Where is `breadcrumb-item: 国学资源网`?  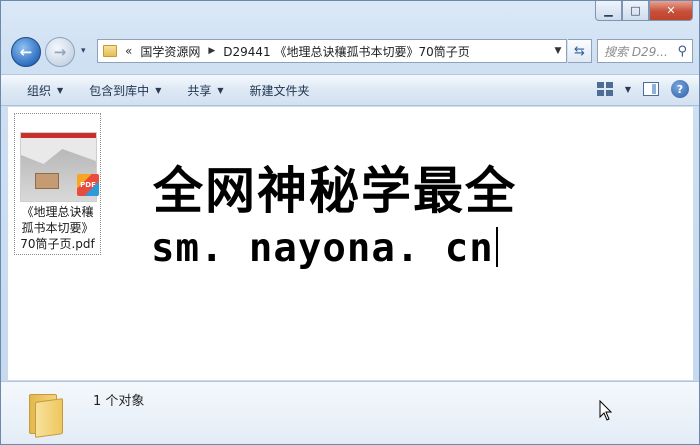
breadcrumb-item: 国学资源网 is located at coordinates (170, 51).